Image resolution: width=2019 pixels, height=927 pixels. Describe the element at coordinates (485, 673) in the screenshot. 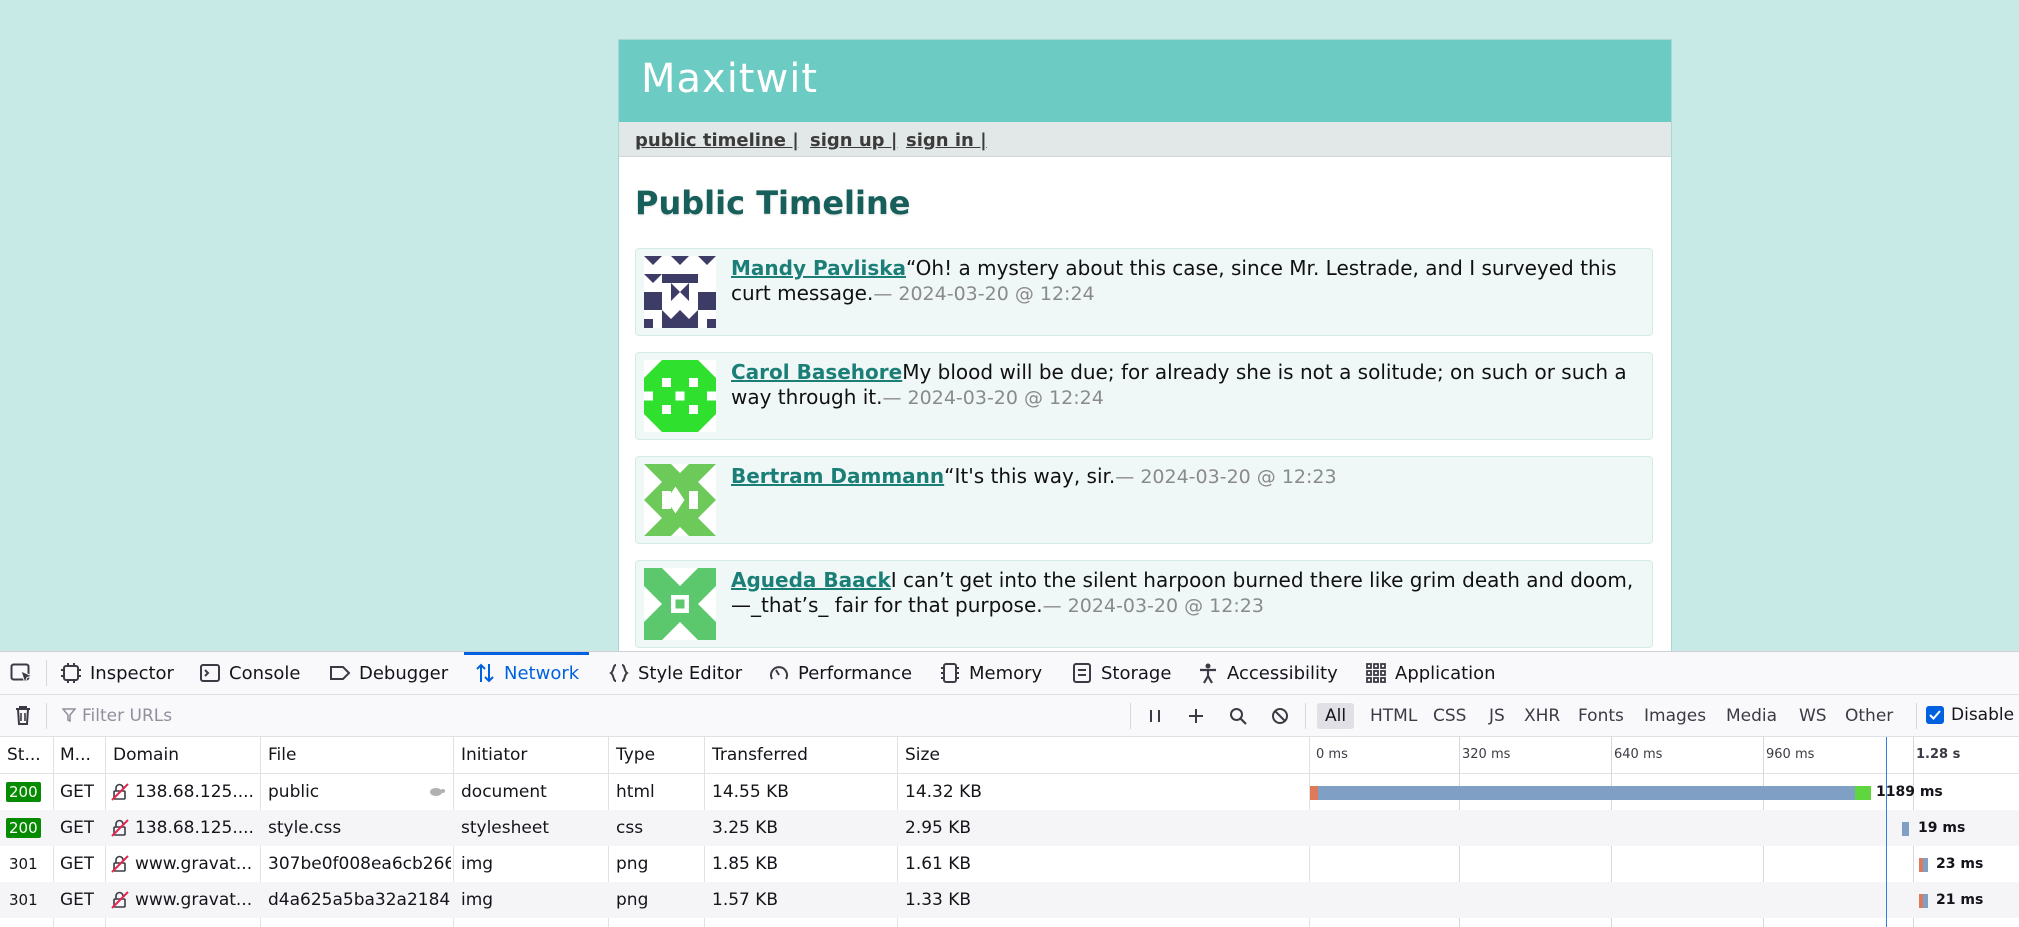

I see `network-icon` at that location.